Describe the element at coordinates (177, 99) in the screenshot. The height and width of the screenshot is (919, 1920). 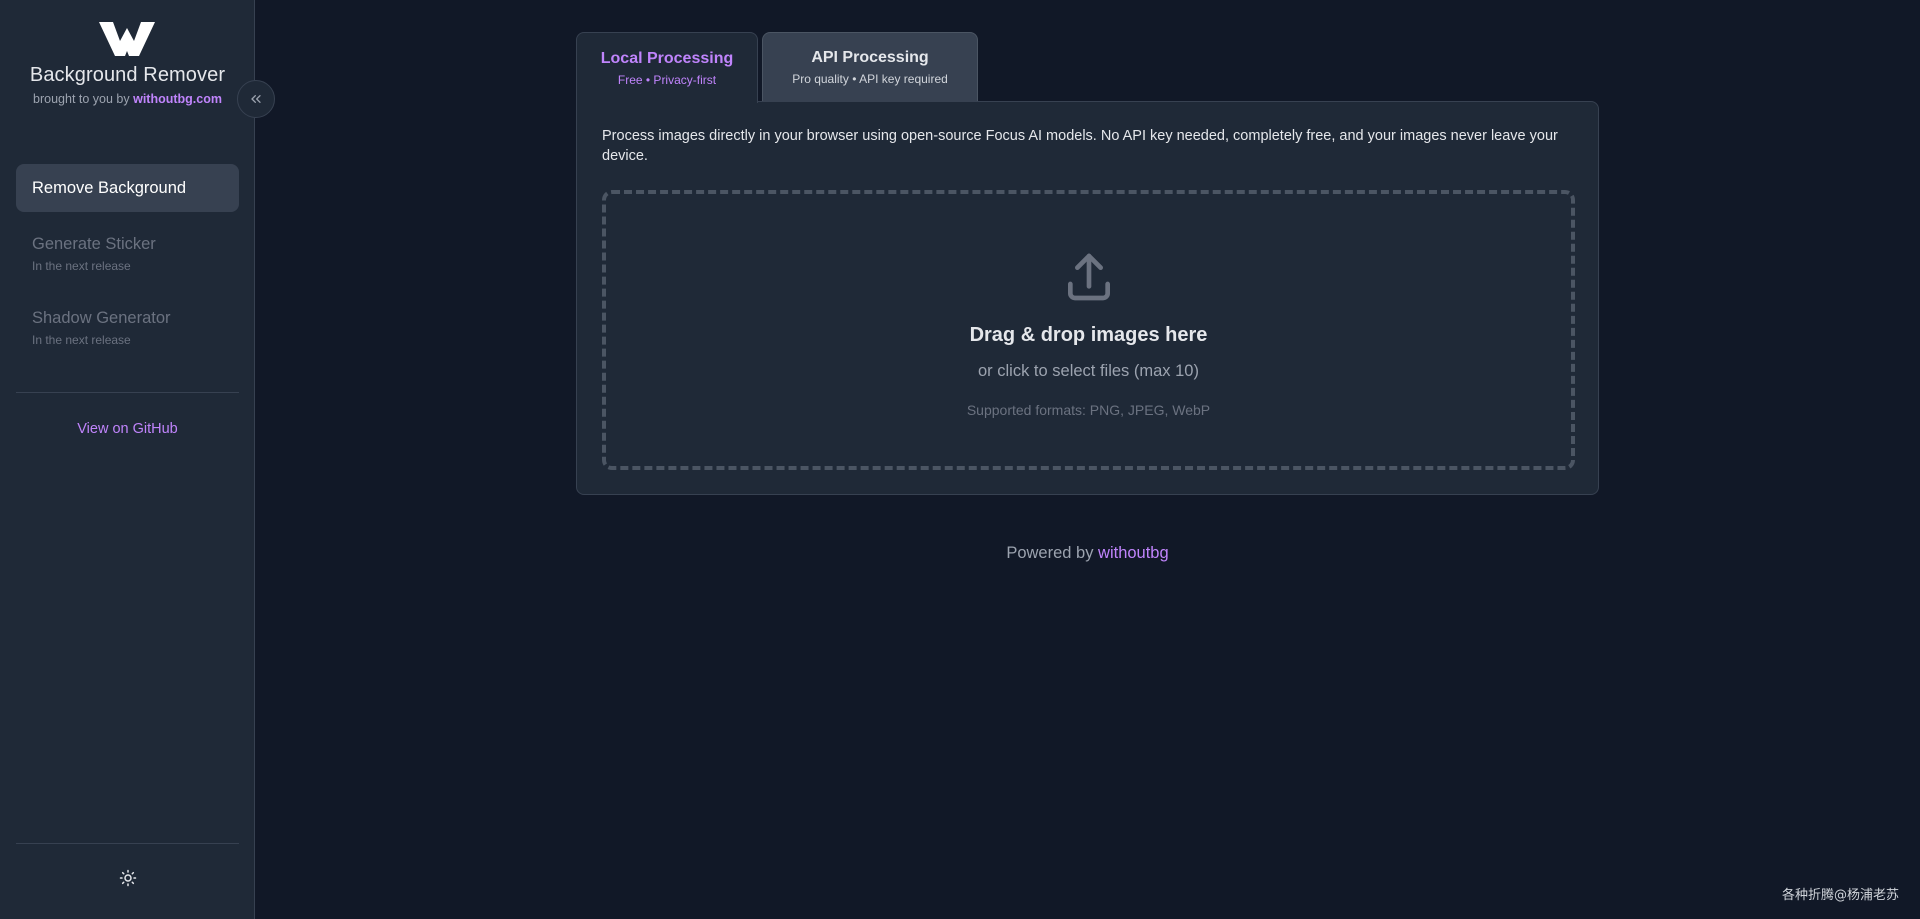
I see `brand-link: withoutbg.com` at that location.